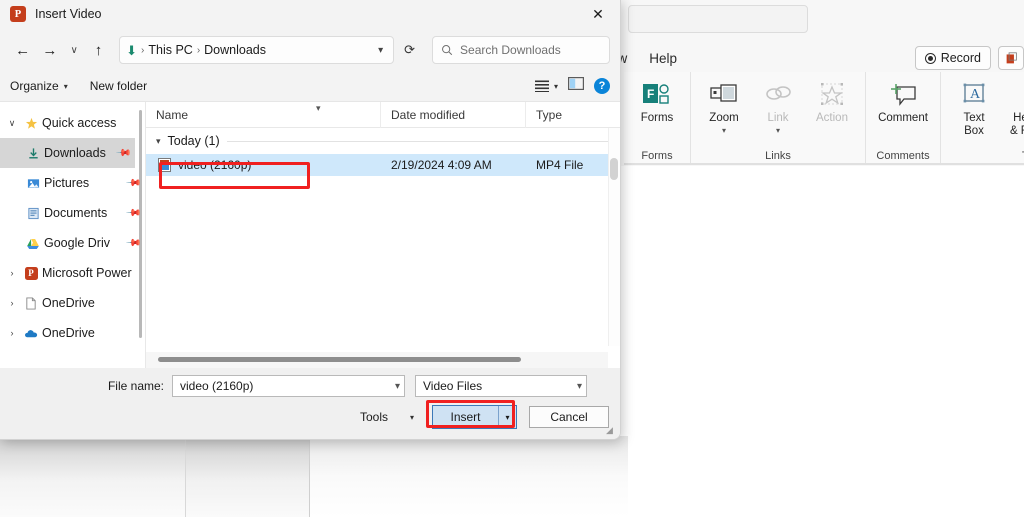 This screenshot has height=517, width=1024. Describe the element at coordinates (383, 141) in the screenshot. I see `file-group-header: ▾ Today (1)` at that location.